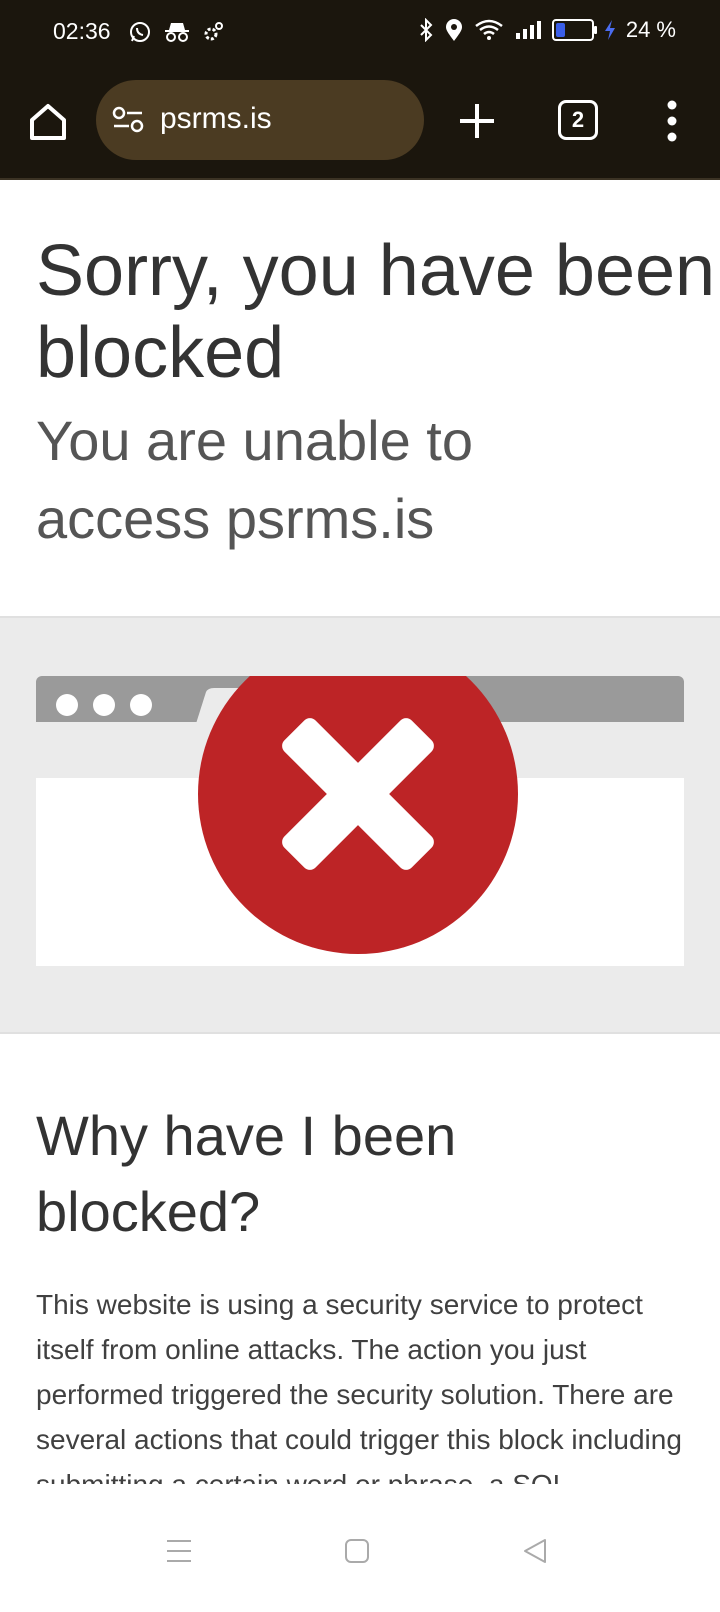 The height and width of the screenshot is (1612, 720). What do you see at coordinates (360, 34) in the screenshot?
I see `status-bar: 02:36 24 %` at bounding box center [360, 34].